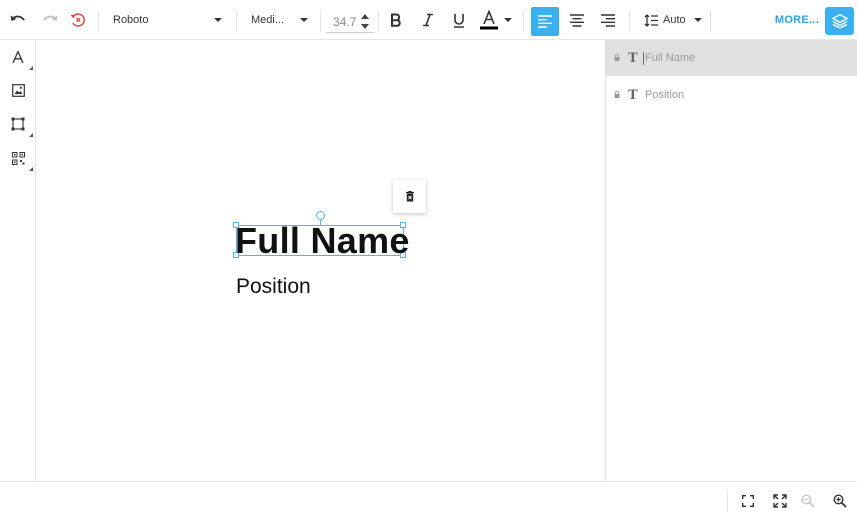  I want to click on qr-code-icon, so click(18, 158).